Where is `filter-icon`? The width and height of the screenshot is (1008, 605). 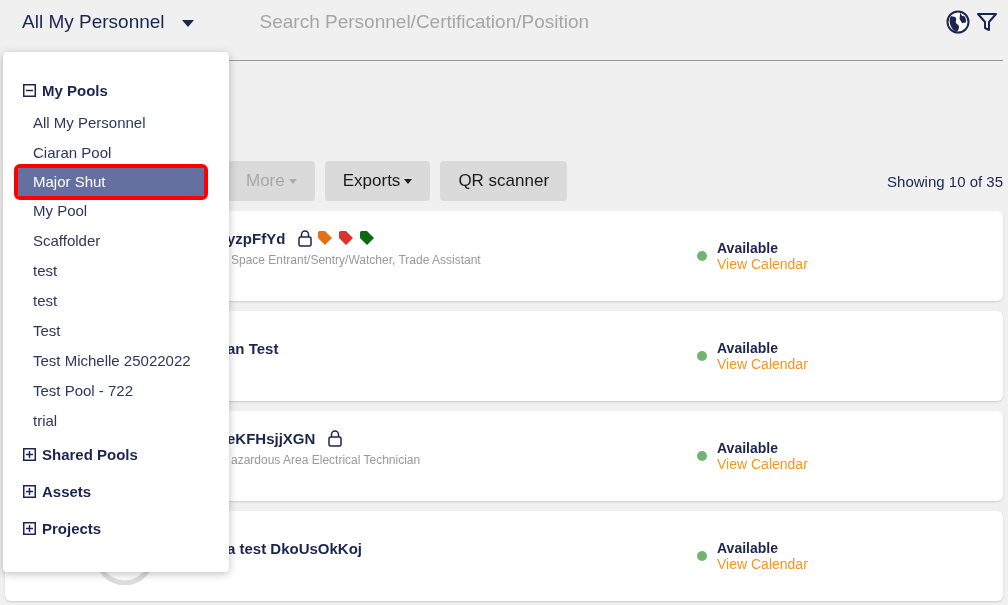
filter-icon is located at coordinates (987, 22).